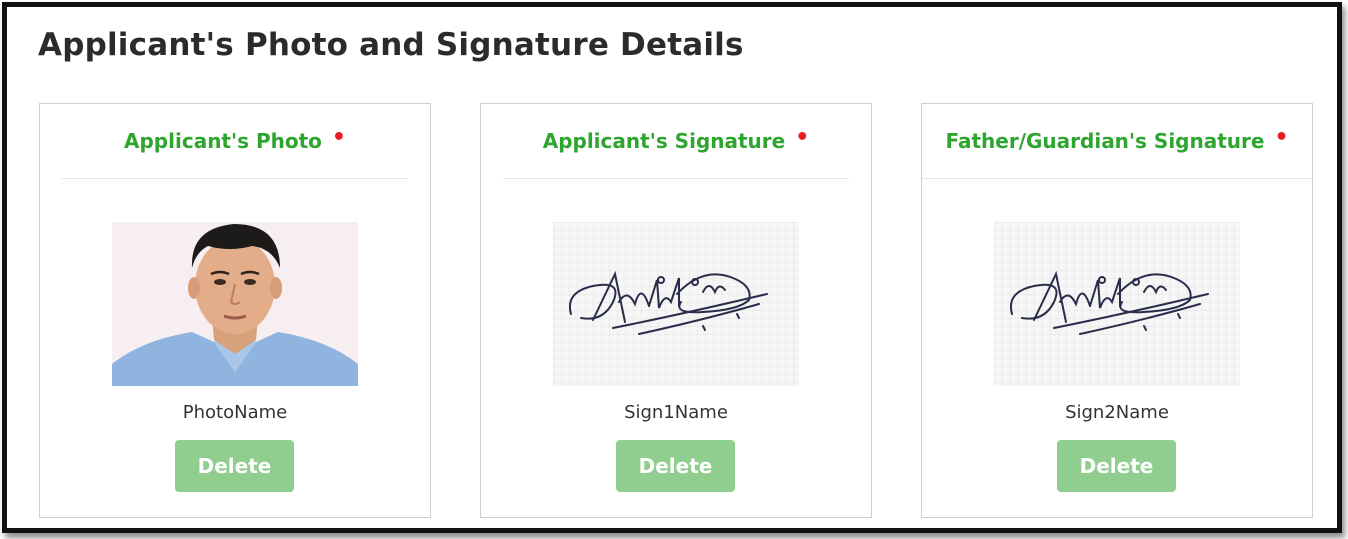  Describe the element at coordinates (664, 141) in the screenshot. I see `card-title: Applicant's Signature` at that location.